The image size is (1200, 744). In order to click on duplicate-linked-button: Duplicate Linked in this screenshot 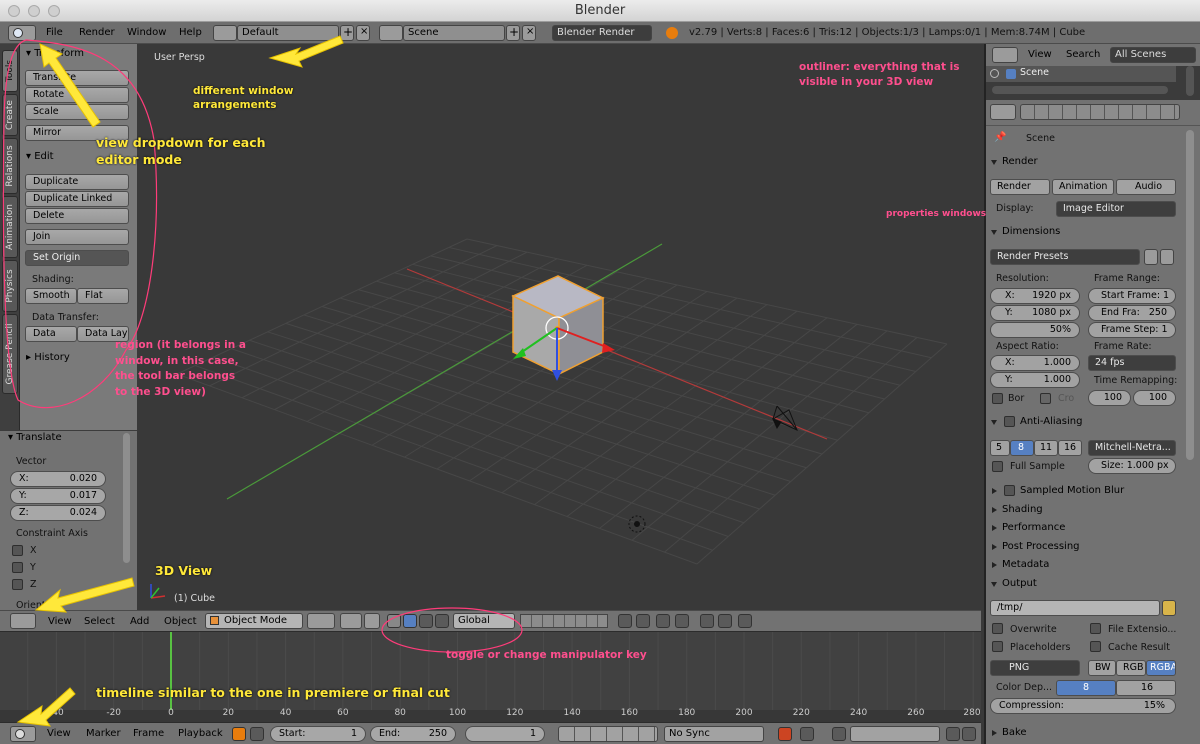, I will do `click(77, 199)`.